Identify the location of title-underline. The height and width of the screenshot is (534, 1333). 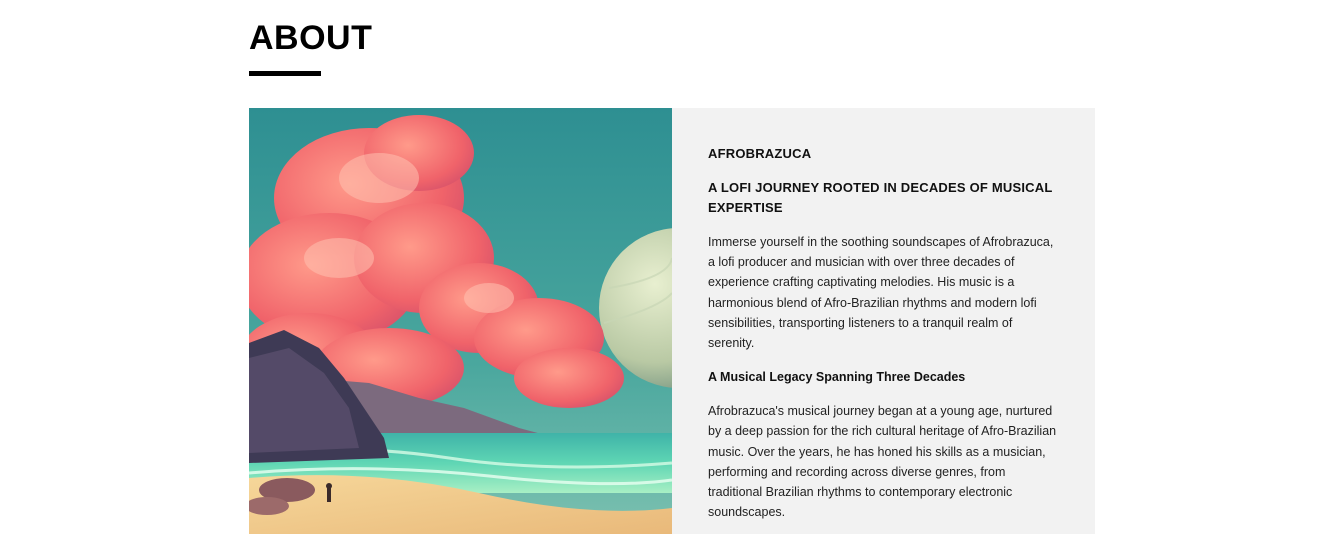
(285, 73).